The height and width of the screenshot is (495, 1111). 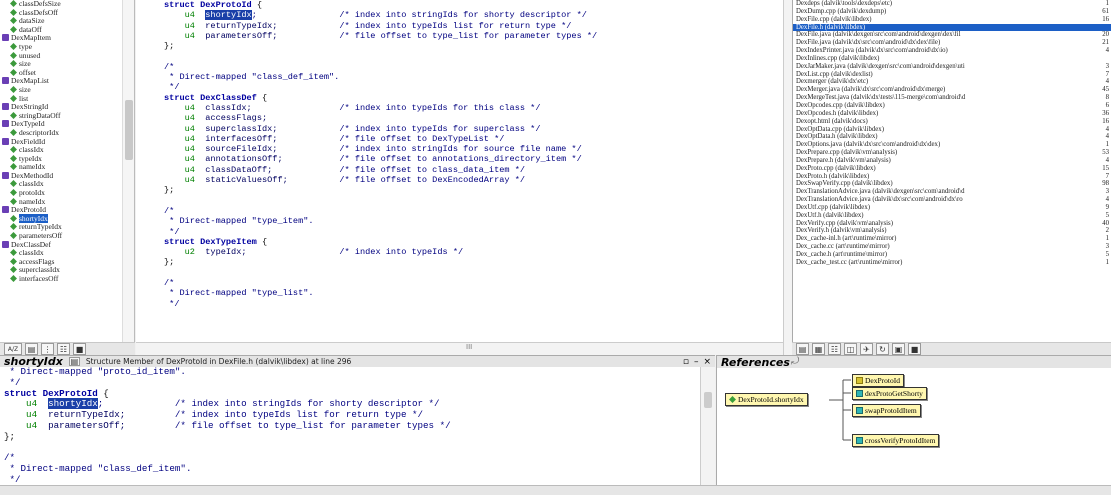 I want to click on tree-view-icon: ⋮, so click(x=47, y=349).